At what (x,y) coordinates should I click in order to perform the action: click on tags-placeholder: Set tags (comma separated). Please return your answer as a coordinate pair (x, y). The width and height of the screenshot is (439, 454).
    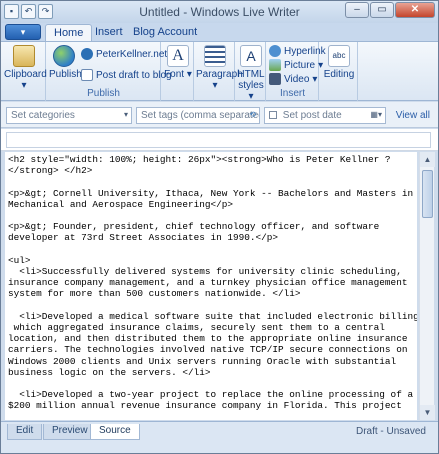
    Looking at the image, I should click on (200, 115).